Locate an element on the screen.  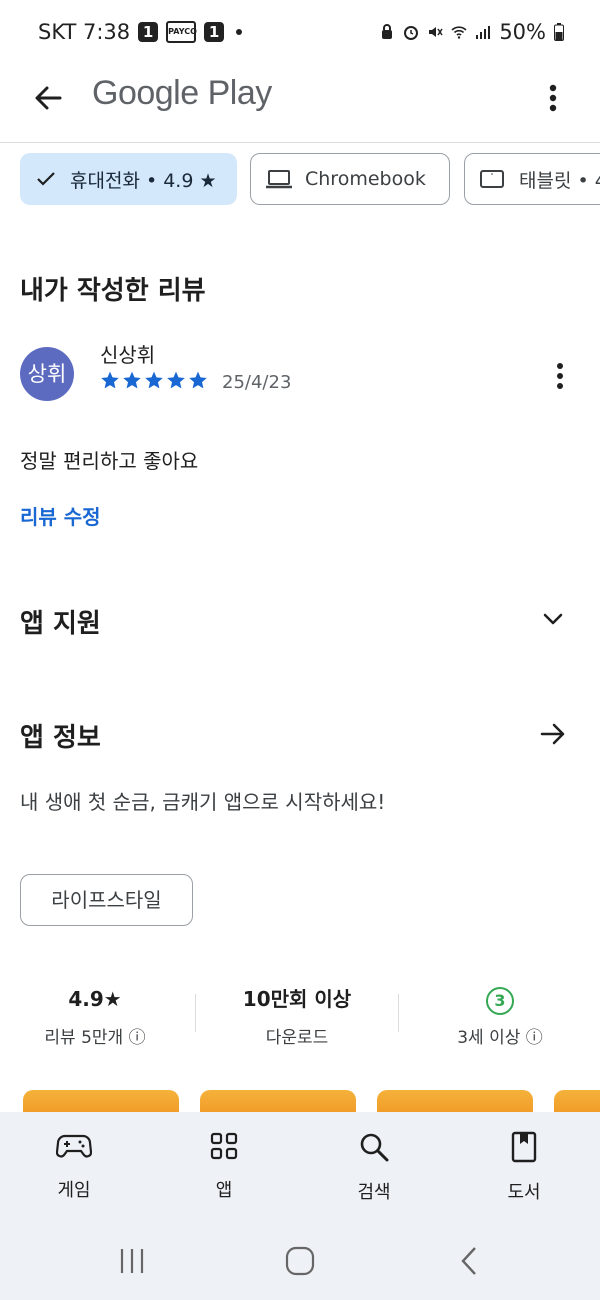
arrow-right-icon is located at coordinates (553, 734).